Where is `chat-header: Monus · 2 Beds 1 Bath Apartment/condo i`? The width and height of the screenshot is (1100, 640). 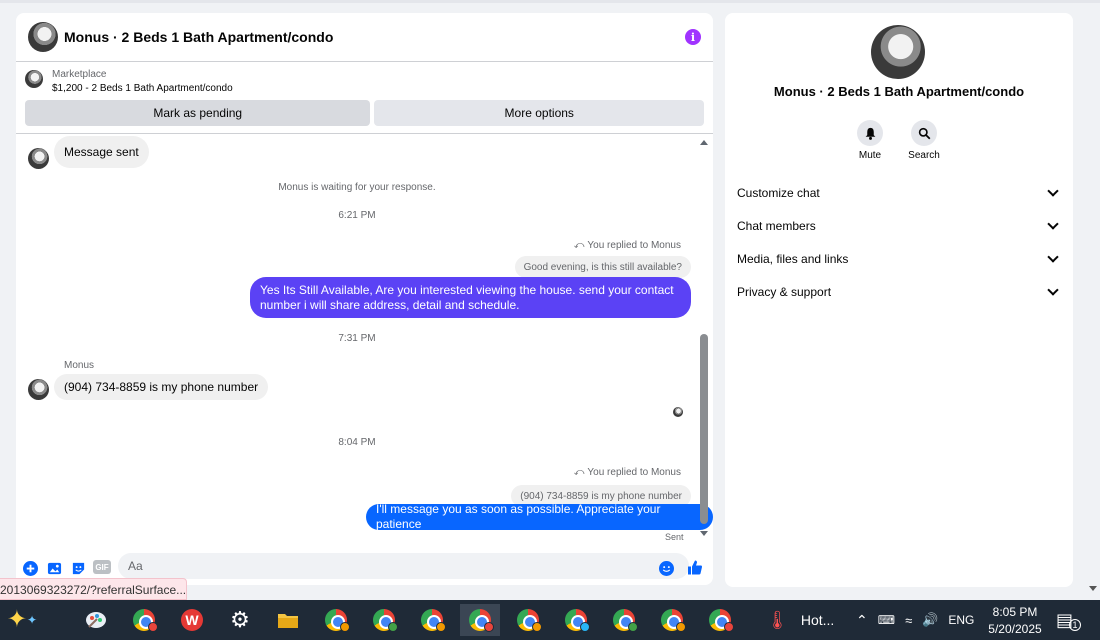
chat-header: Monus · 2 Beds 1 Bath Apartment/condo i is located at coordinates (364, 37).